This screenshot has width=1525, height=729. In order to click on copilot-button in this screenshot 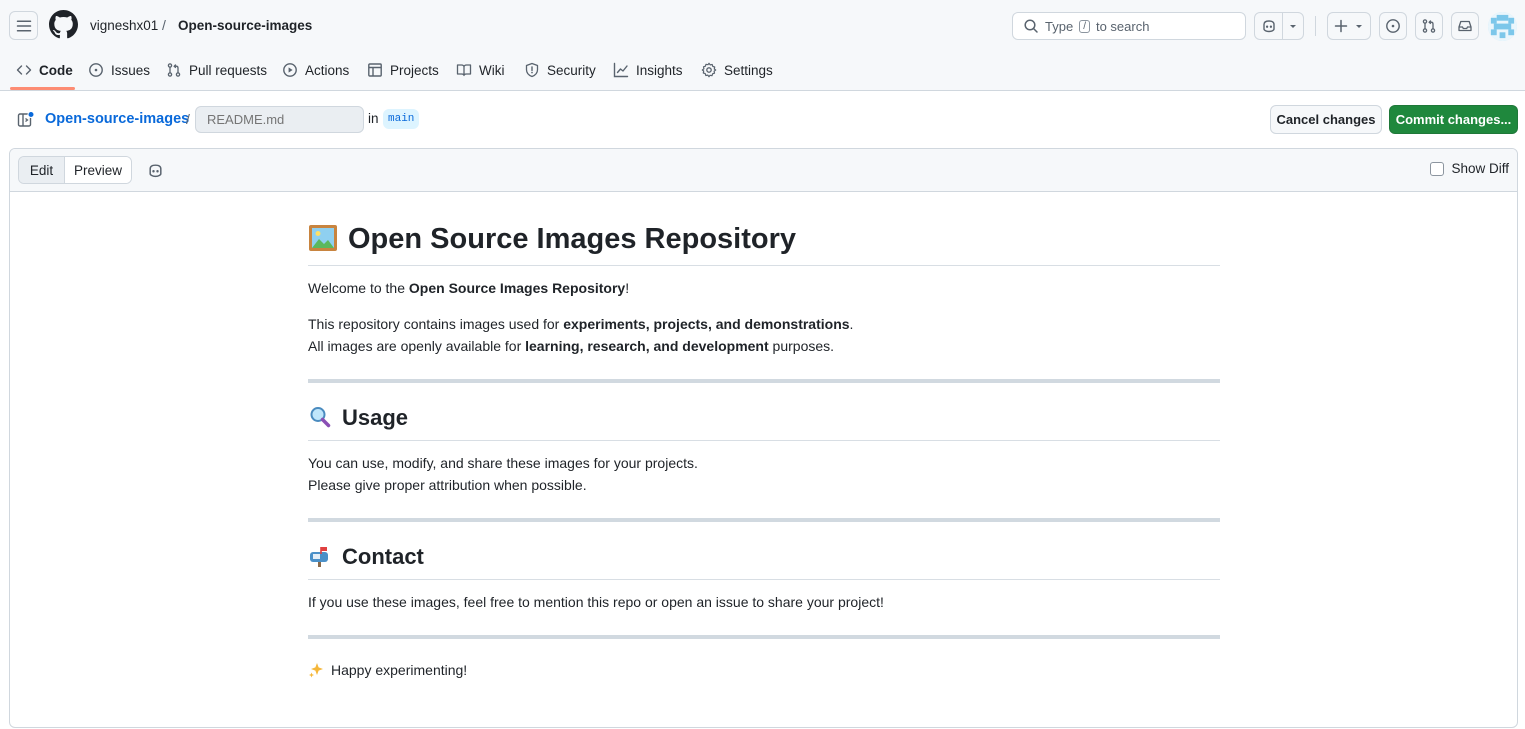, I will do `click(1269, 26)`.